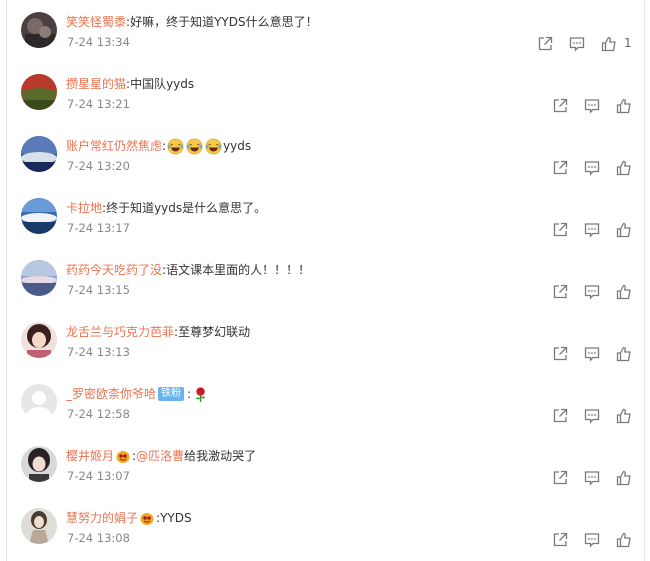  I want to click on username-link: 药药今天吃药了没, so click(114, 270).